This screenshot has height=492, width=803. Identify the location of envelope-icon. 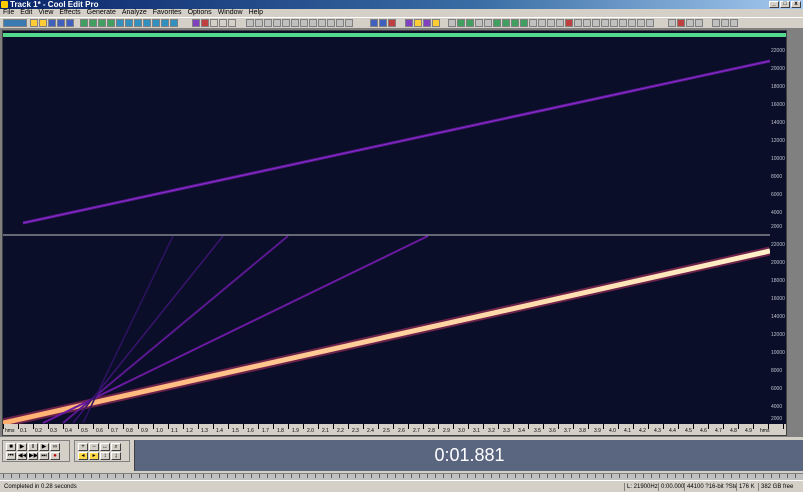
(268, 23).